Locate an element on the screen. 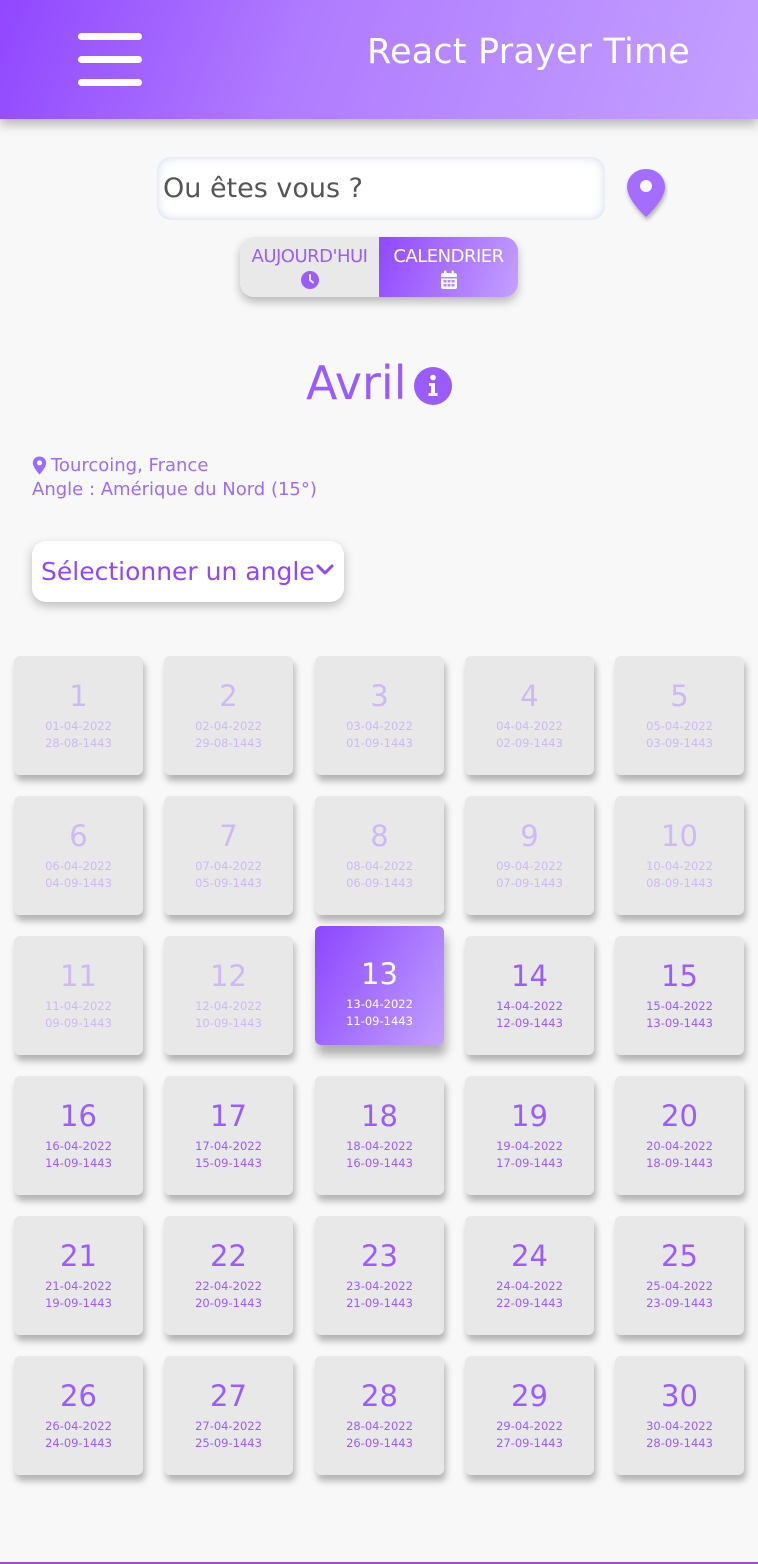 This screenshot has width=758, height=1564. calendar-day: 5 05-04-2022 03-09-1443 is located at coordinates (679, 715).